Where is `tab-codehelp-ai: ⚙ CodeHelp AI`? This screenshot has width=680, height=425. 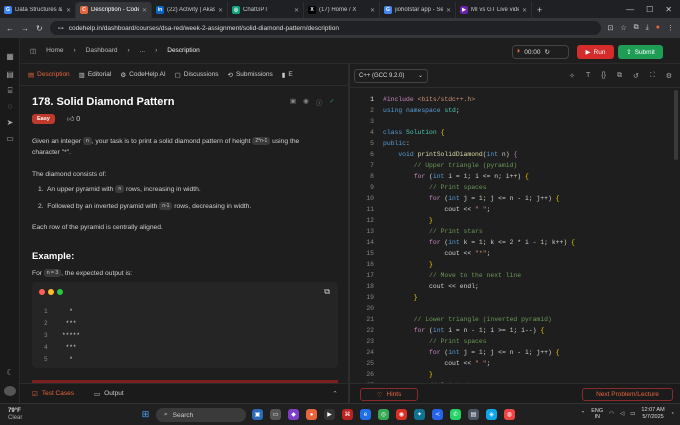 tab-codehelp-ai: ⚙ CodeHelp AI is located at coordinates (142, 75).